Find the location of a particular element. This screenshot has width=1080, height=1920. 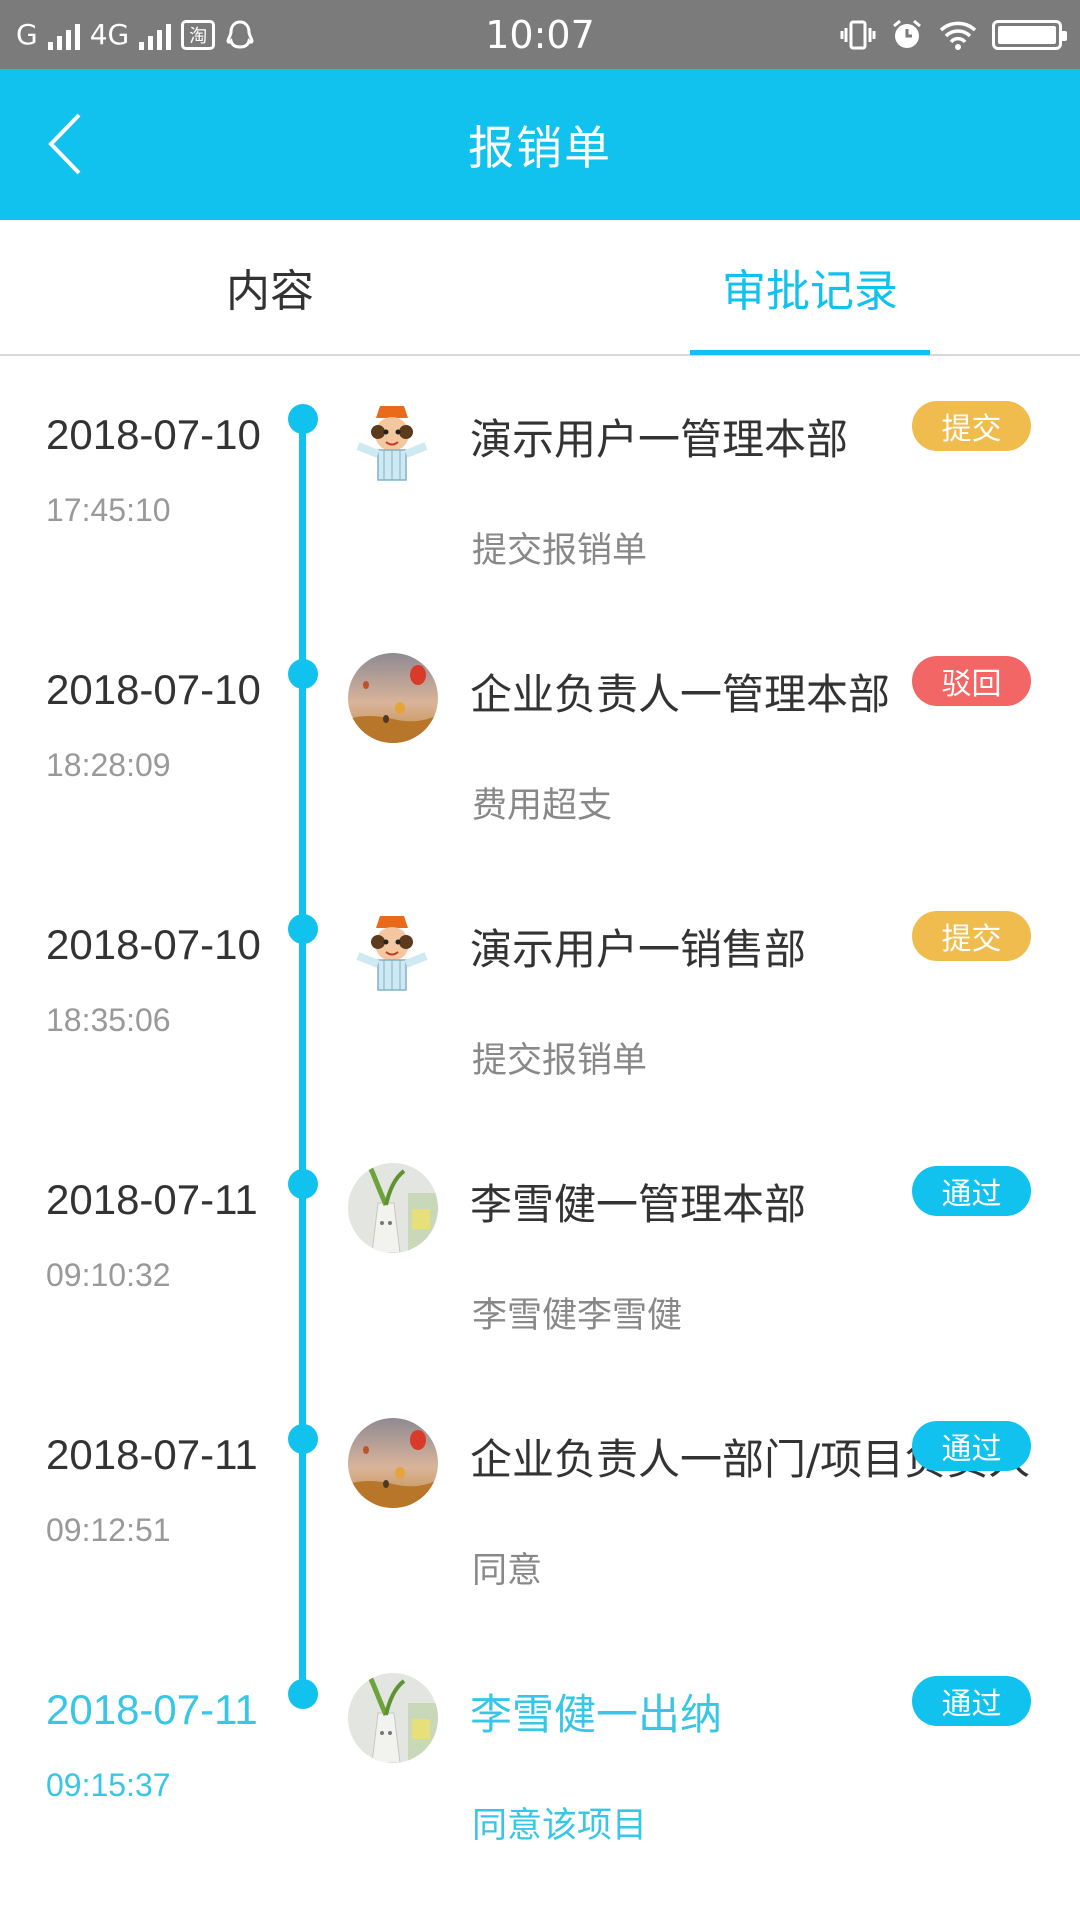

alarm-icon is located at coordinates (907, 33).